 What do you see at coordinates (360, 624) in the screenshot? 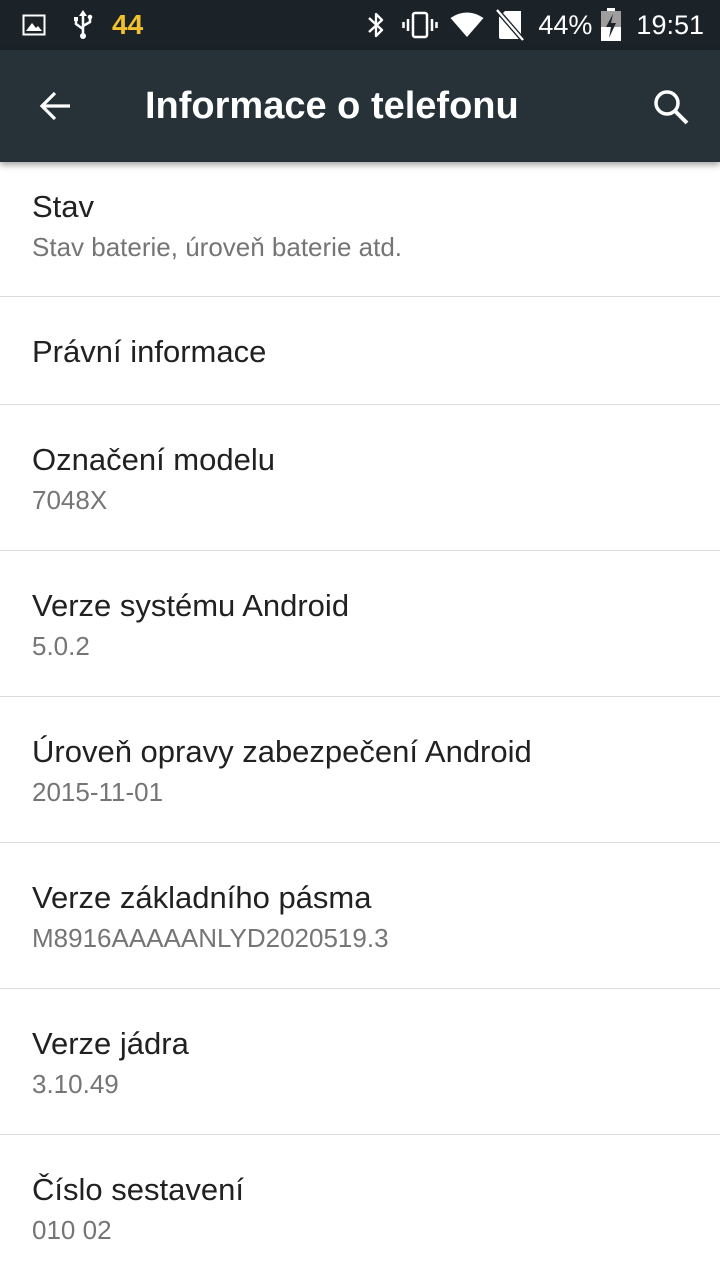
I see `list-item-android-version: Verze systému Android 5.0.2` at bounding box center [360, 624].